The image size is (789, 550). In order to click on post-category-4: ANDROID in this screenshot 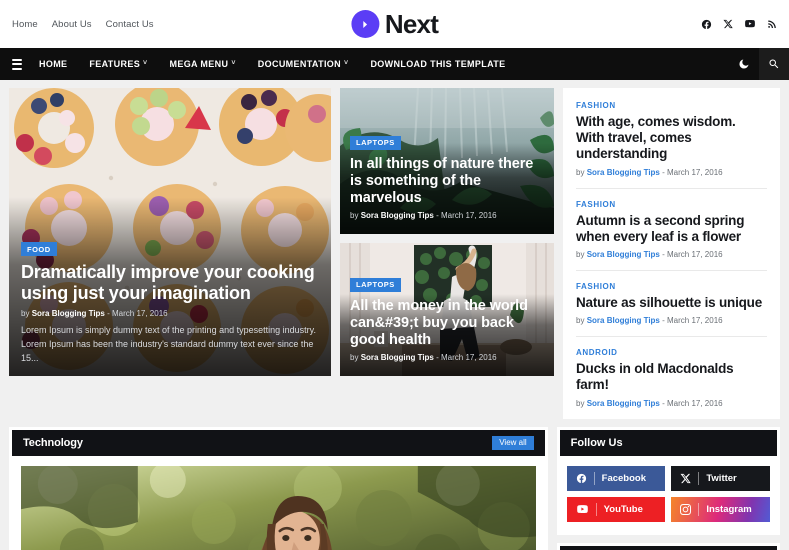, I will do `click(671, 352)`.